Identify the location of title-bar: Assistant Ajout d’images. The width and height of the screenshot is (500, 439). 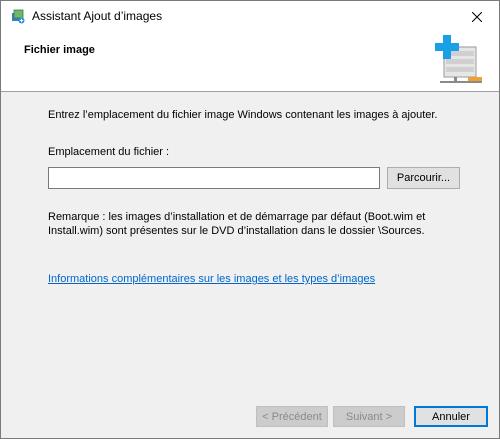
(250, 16).